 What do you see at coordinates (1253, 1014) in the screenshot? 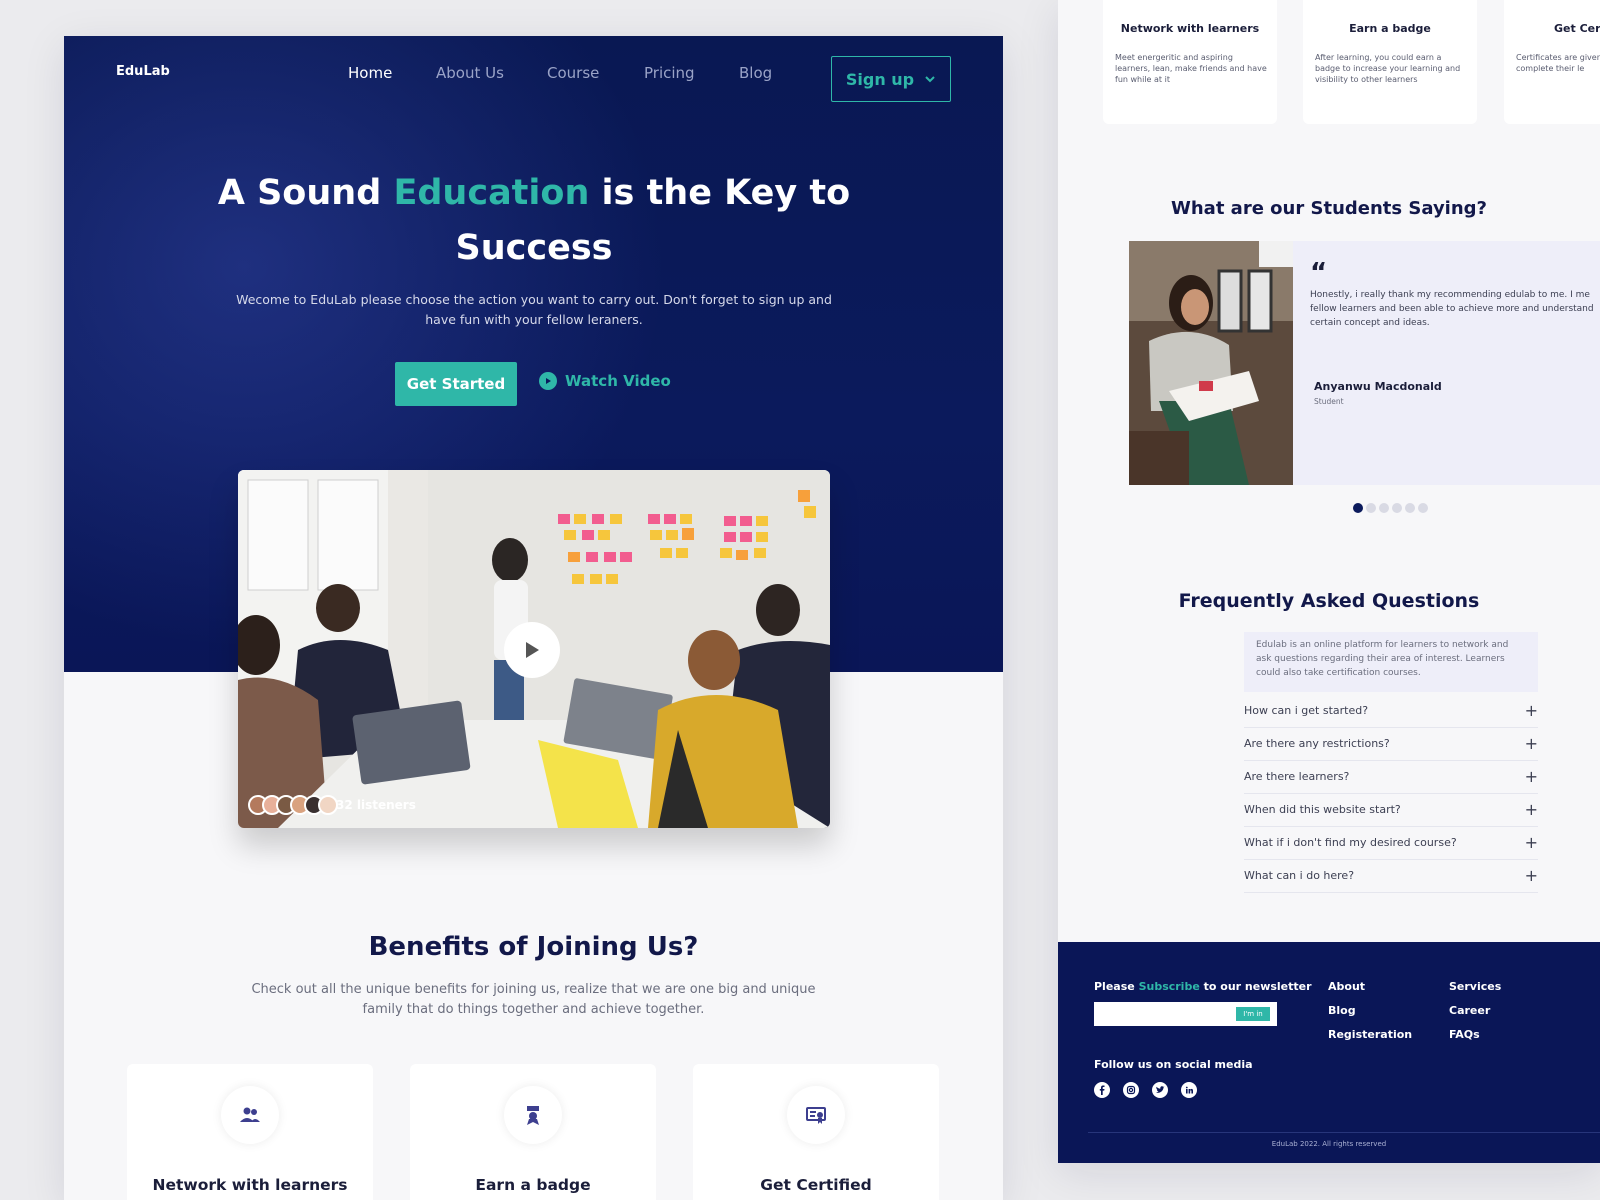
I see `newsletter-submit-button: I'm in` at bounding box center [1253, 1014].